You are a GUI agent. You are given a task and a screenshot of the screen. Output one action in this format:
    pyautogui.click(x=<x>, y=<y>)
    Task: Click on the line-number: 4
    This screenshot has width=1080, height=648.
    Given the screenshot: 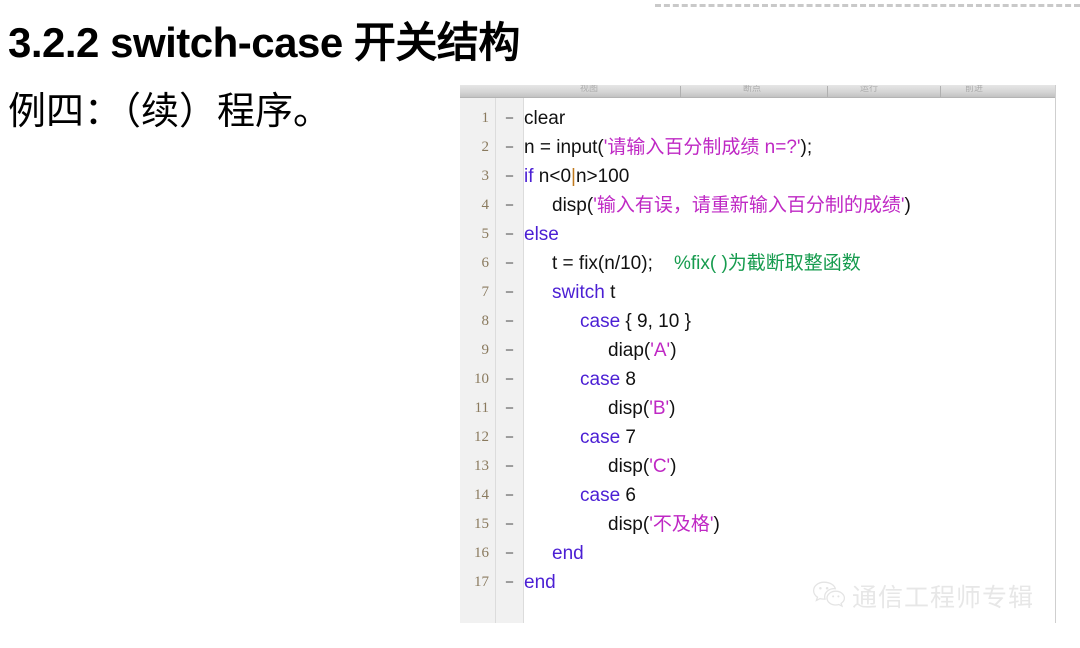 What is the action you would take?
    pyautogui.click(x=485, y=205)
    